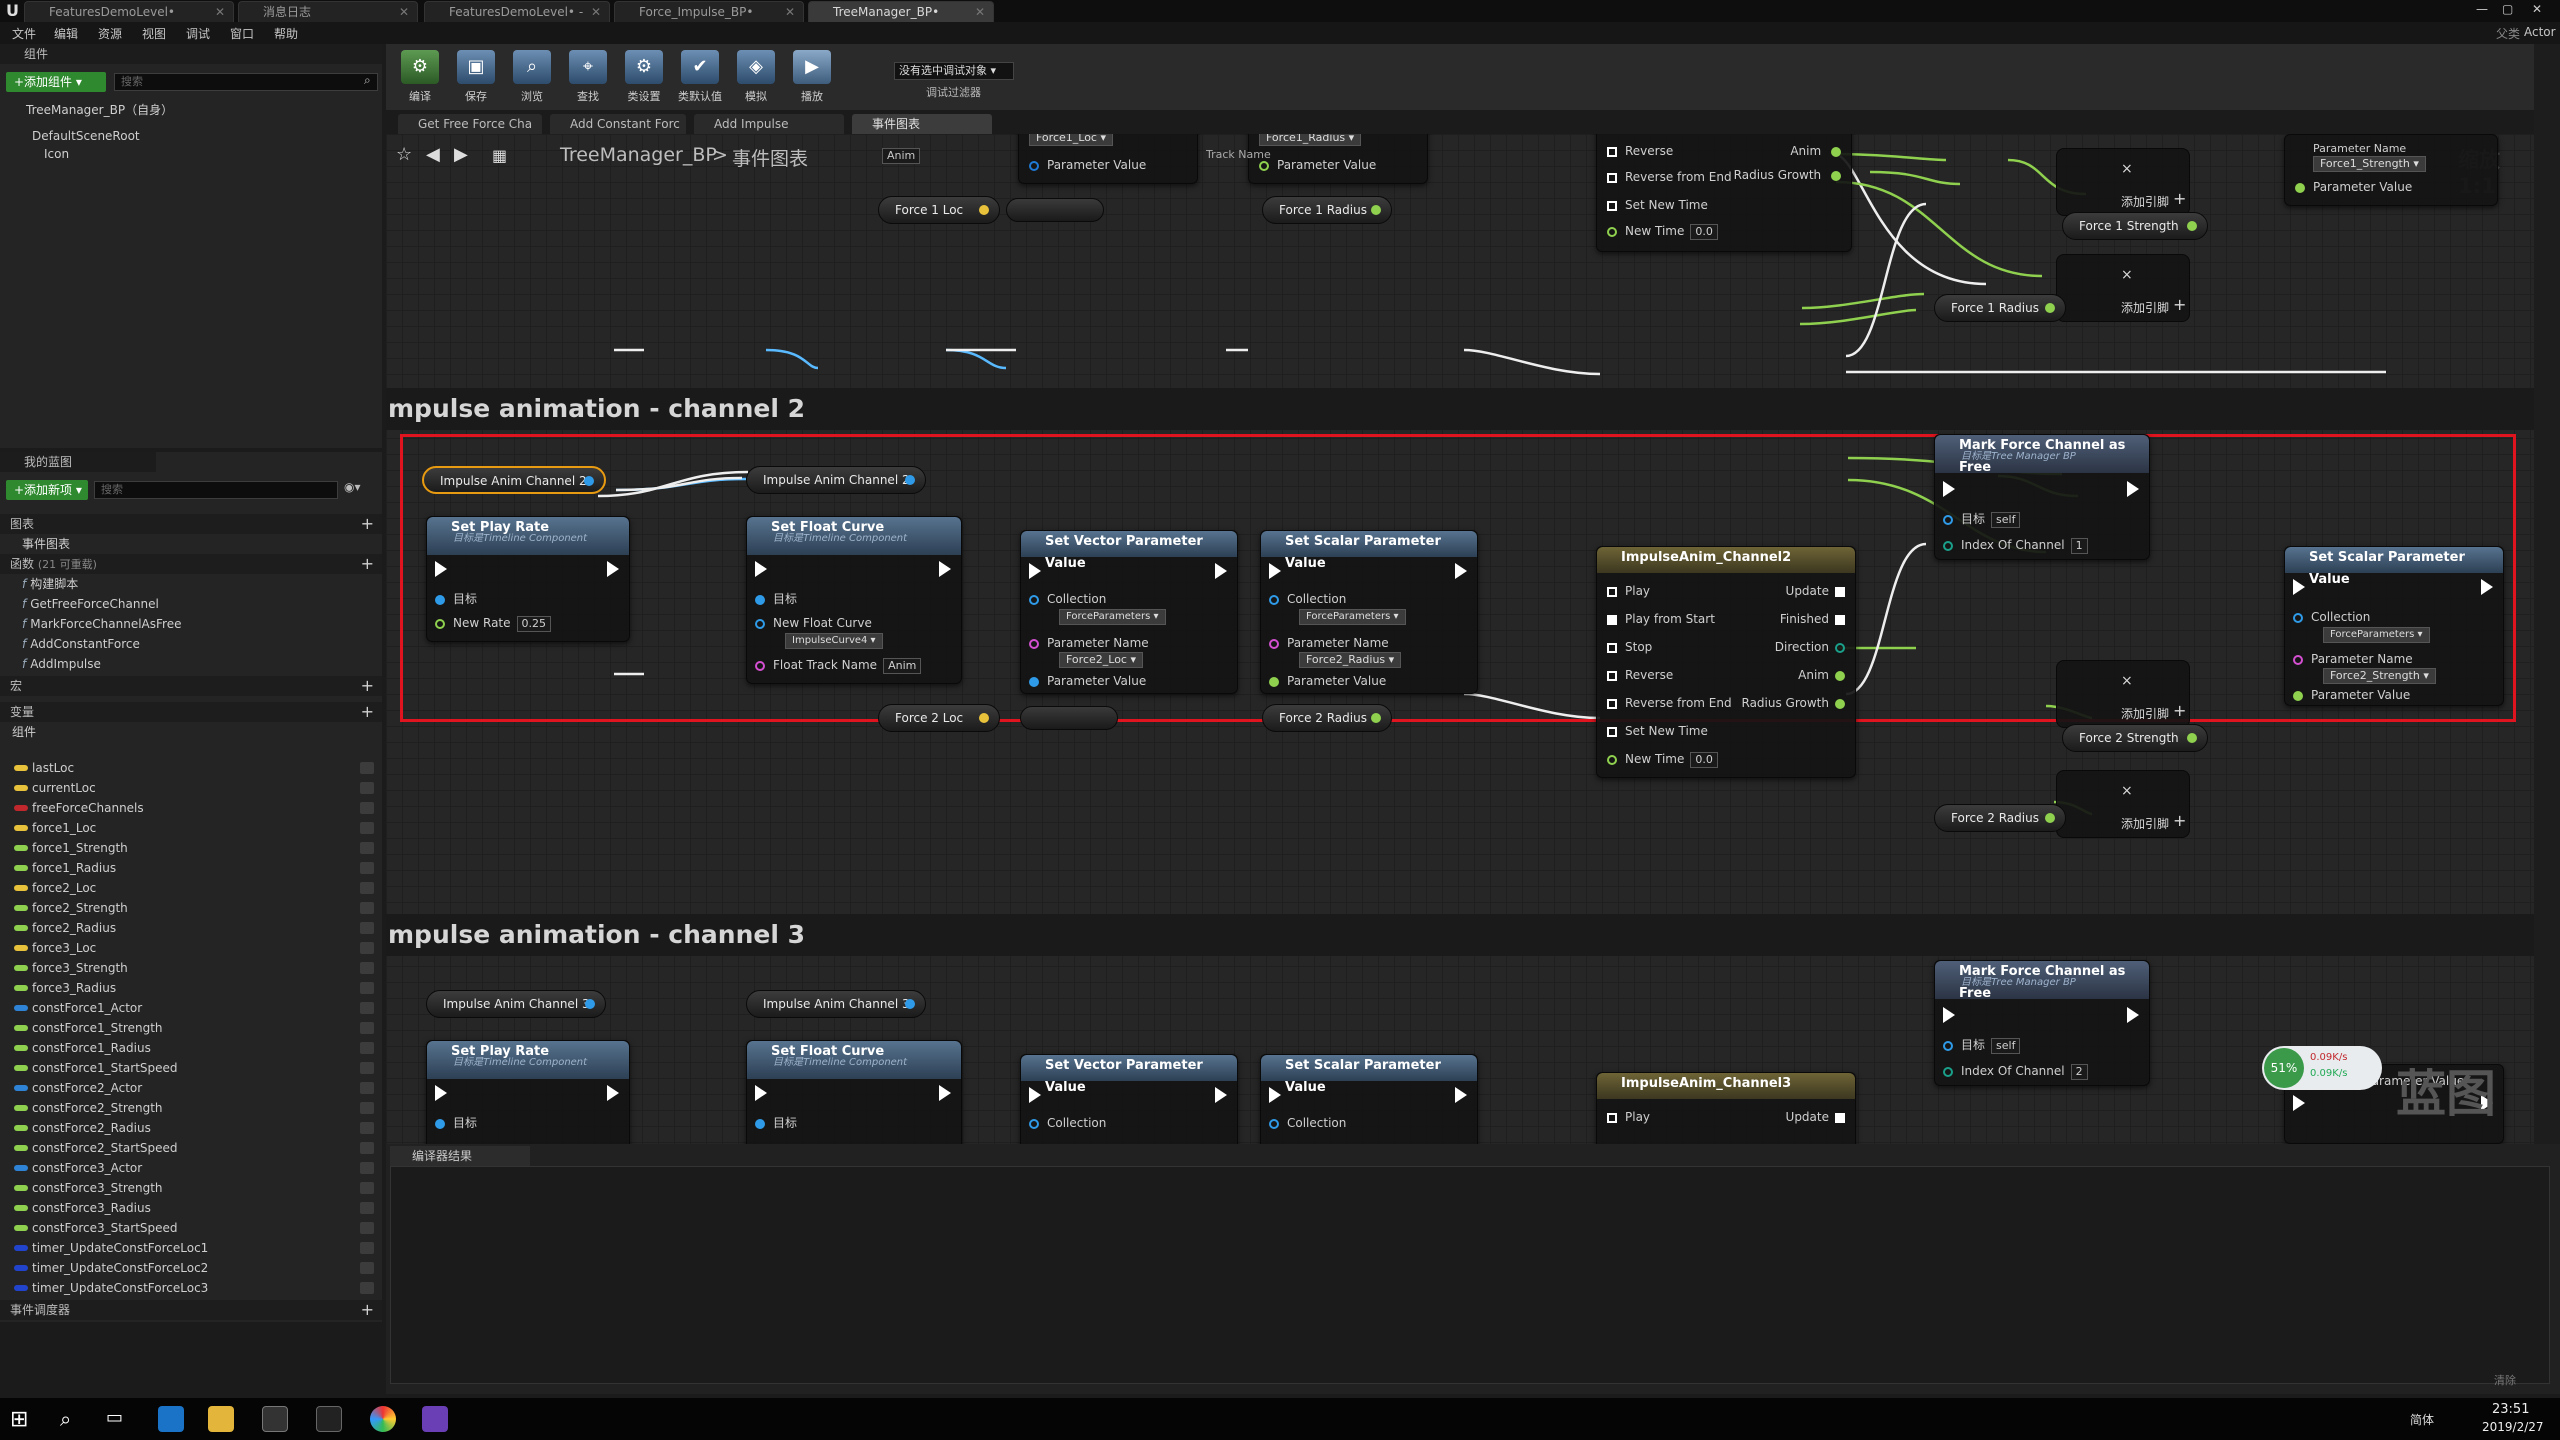  I want to click on windows-start-icon: ⊞, so click(19, 1419).